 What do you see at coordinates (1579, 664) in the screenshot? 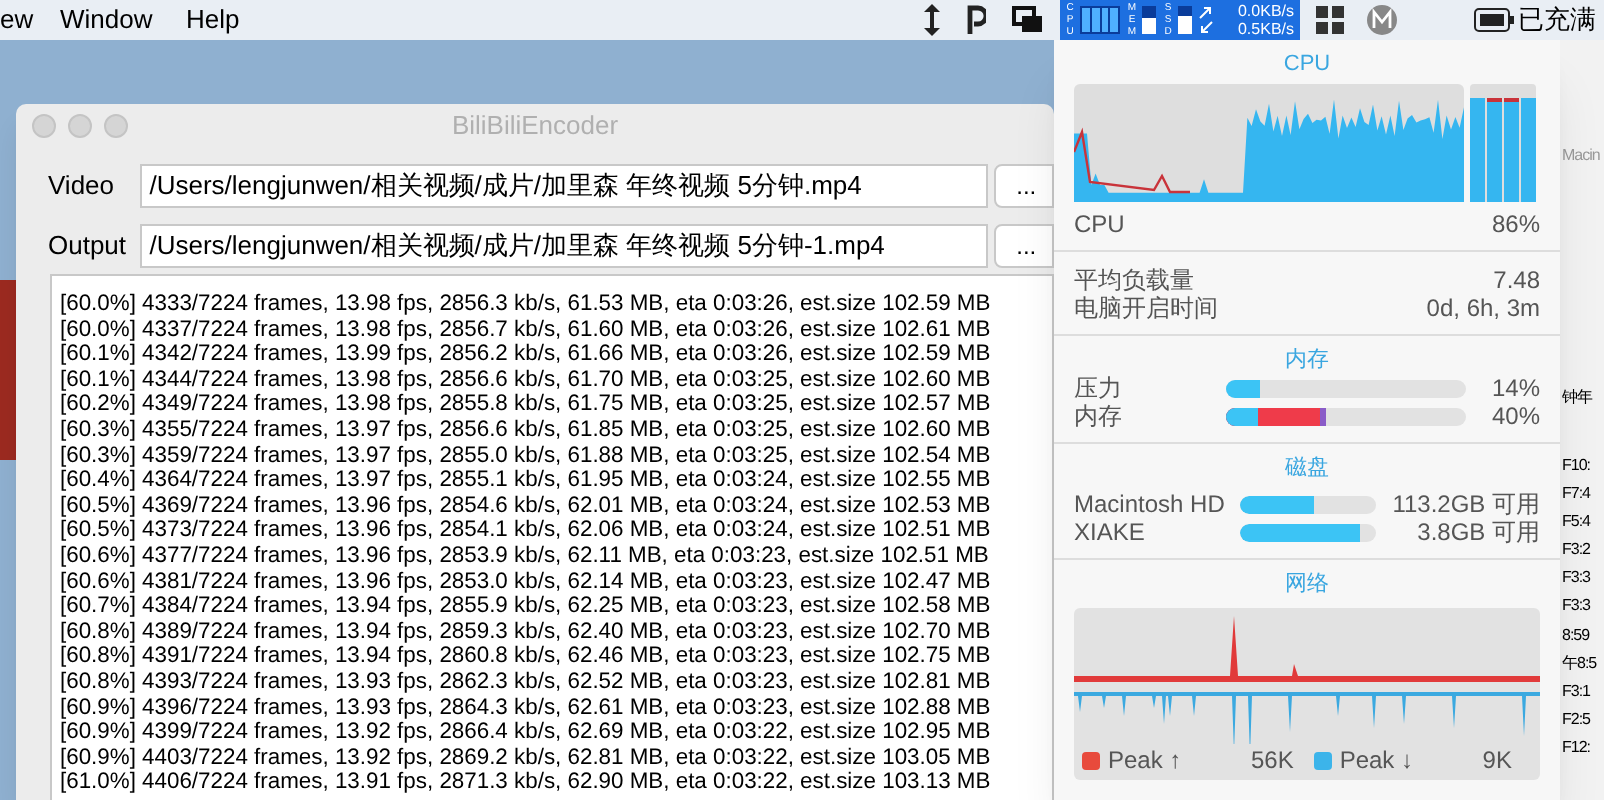
I see `background-text: 午8:5` at bounding box center [1579, 664].